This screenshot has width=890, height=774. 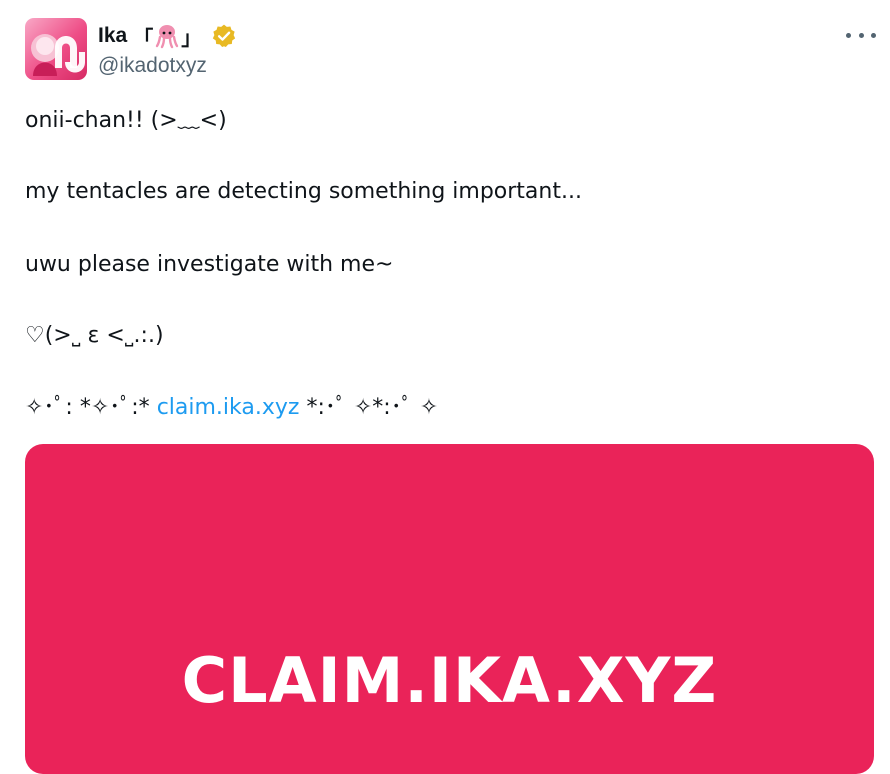 I want to click on name-emoji-group: 「 」, so click(x=167, y=36).